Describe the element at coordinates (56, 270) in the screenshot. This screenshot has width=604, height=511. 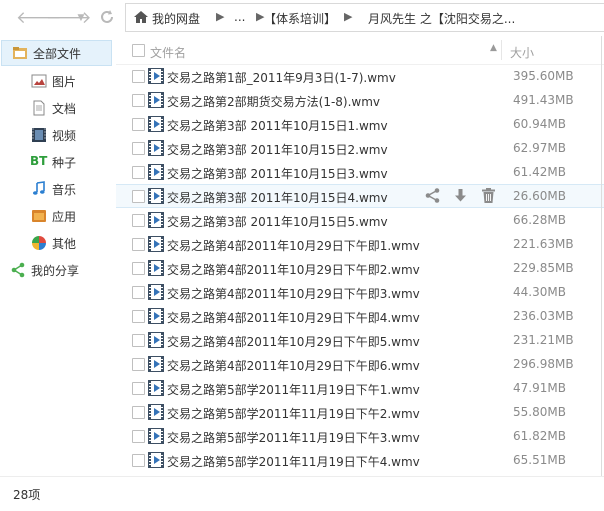
I see `sidebar-item-my-share: 我的分享` at that location.